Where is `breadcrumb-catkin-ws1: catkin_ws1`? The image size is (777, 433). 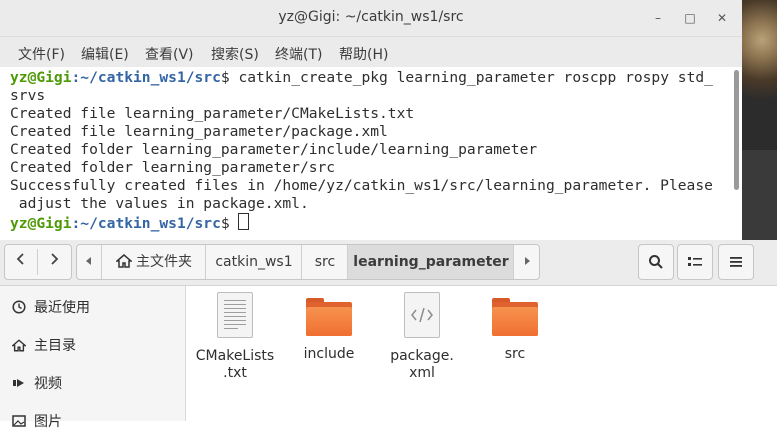 breadcrumb-catkin-ws1: catkin_ws1 is located at coordinates (253, 262).